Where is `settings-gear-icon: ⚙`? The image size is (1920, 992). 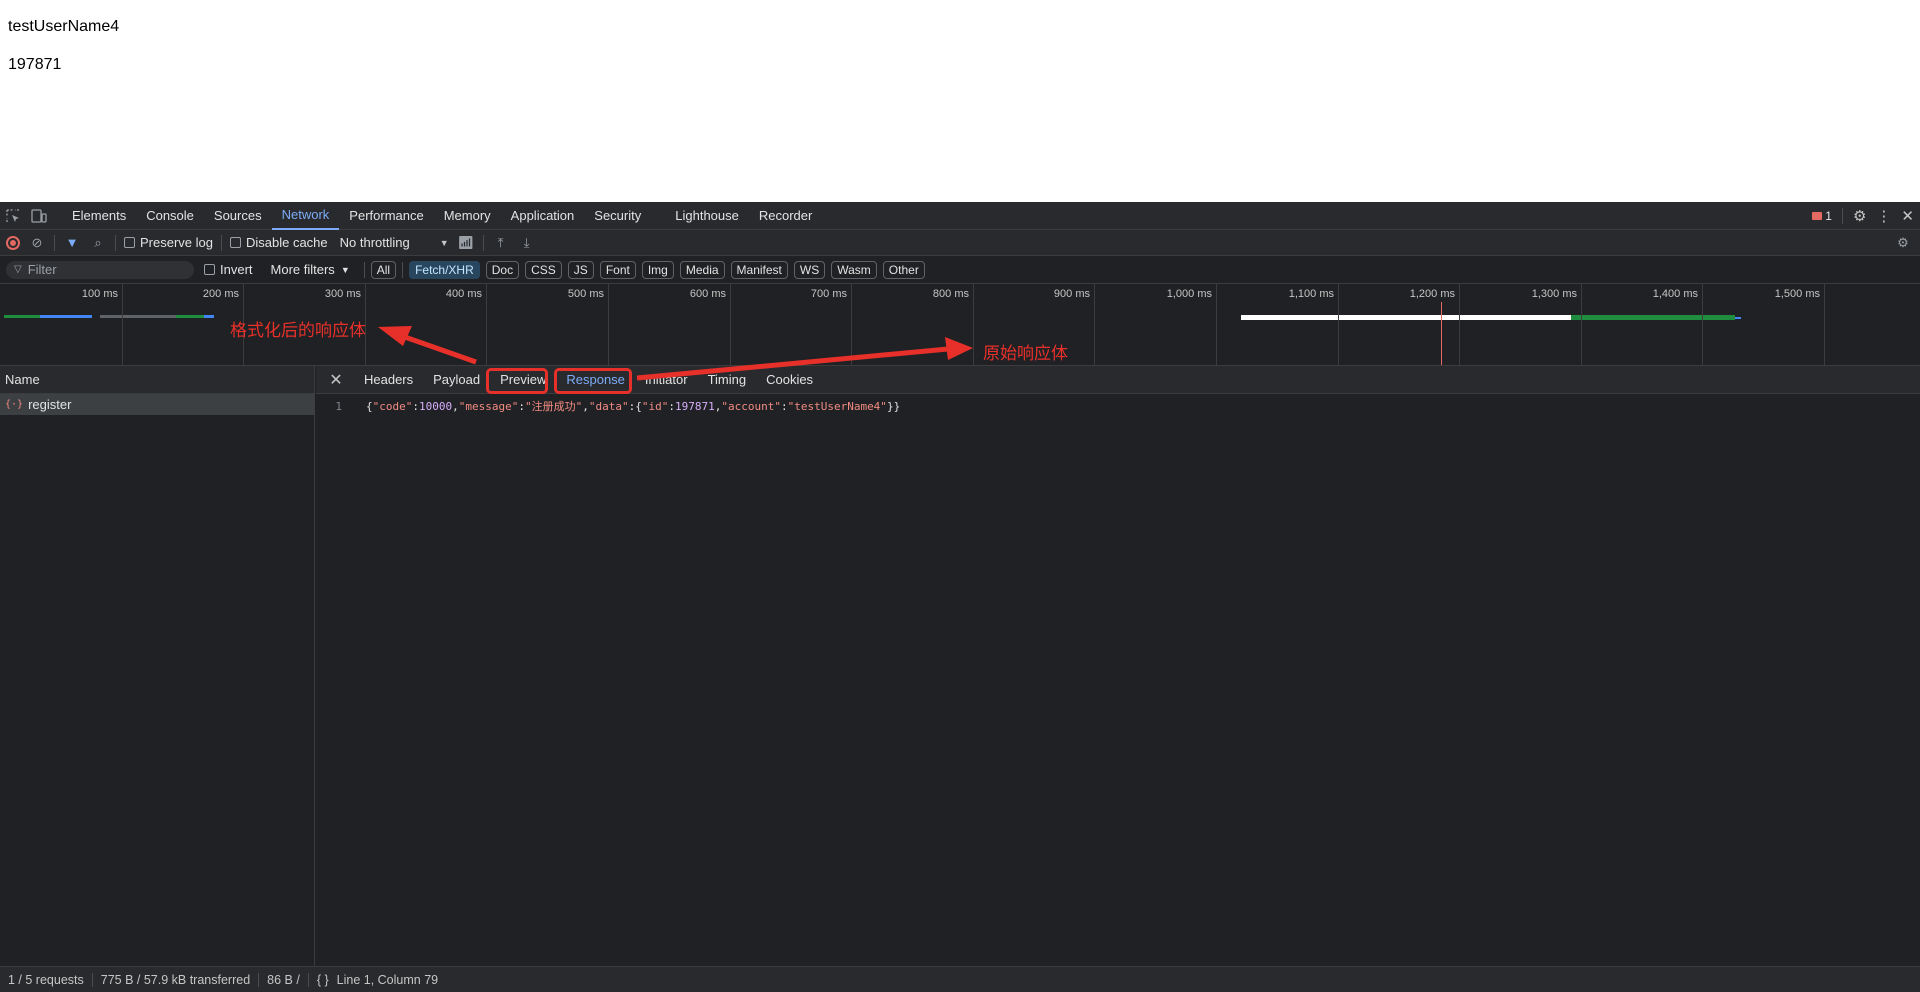 settings-gear-icon: ⚙ is located at coordinates (1859, 216).